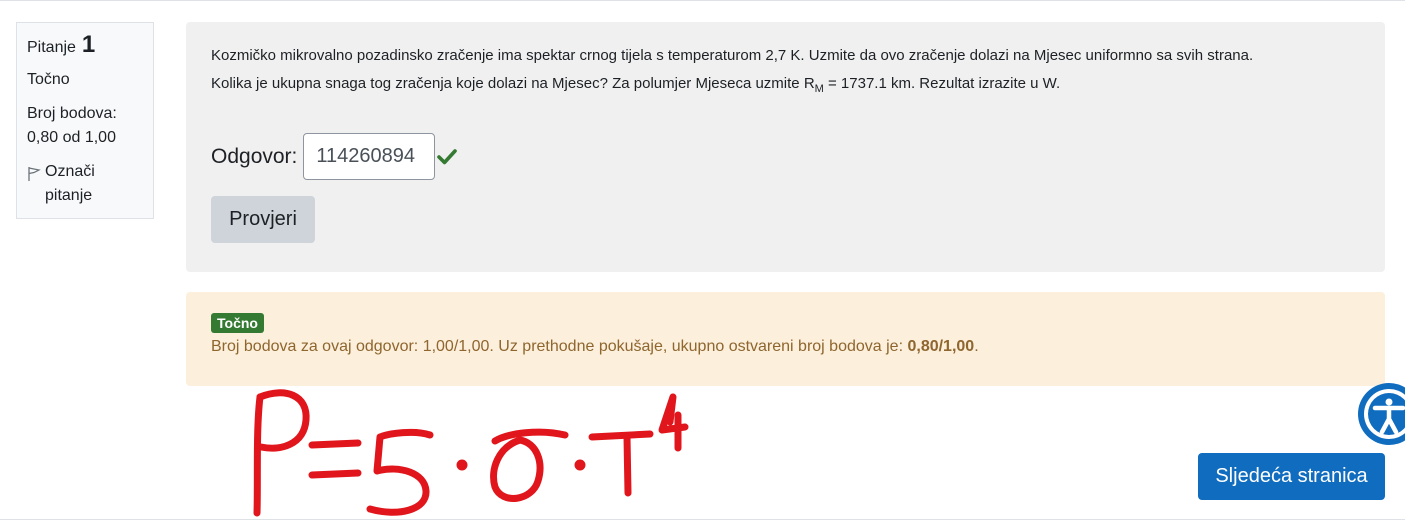 The height and width of the screenshot is (532, 1405). What do you see at coordinates (88, 44) in the screenshot?
I see `question-number: 1` at bounding box center [88, 44].